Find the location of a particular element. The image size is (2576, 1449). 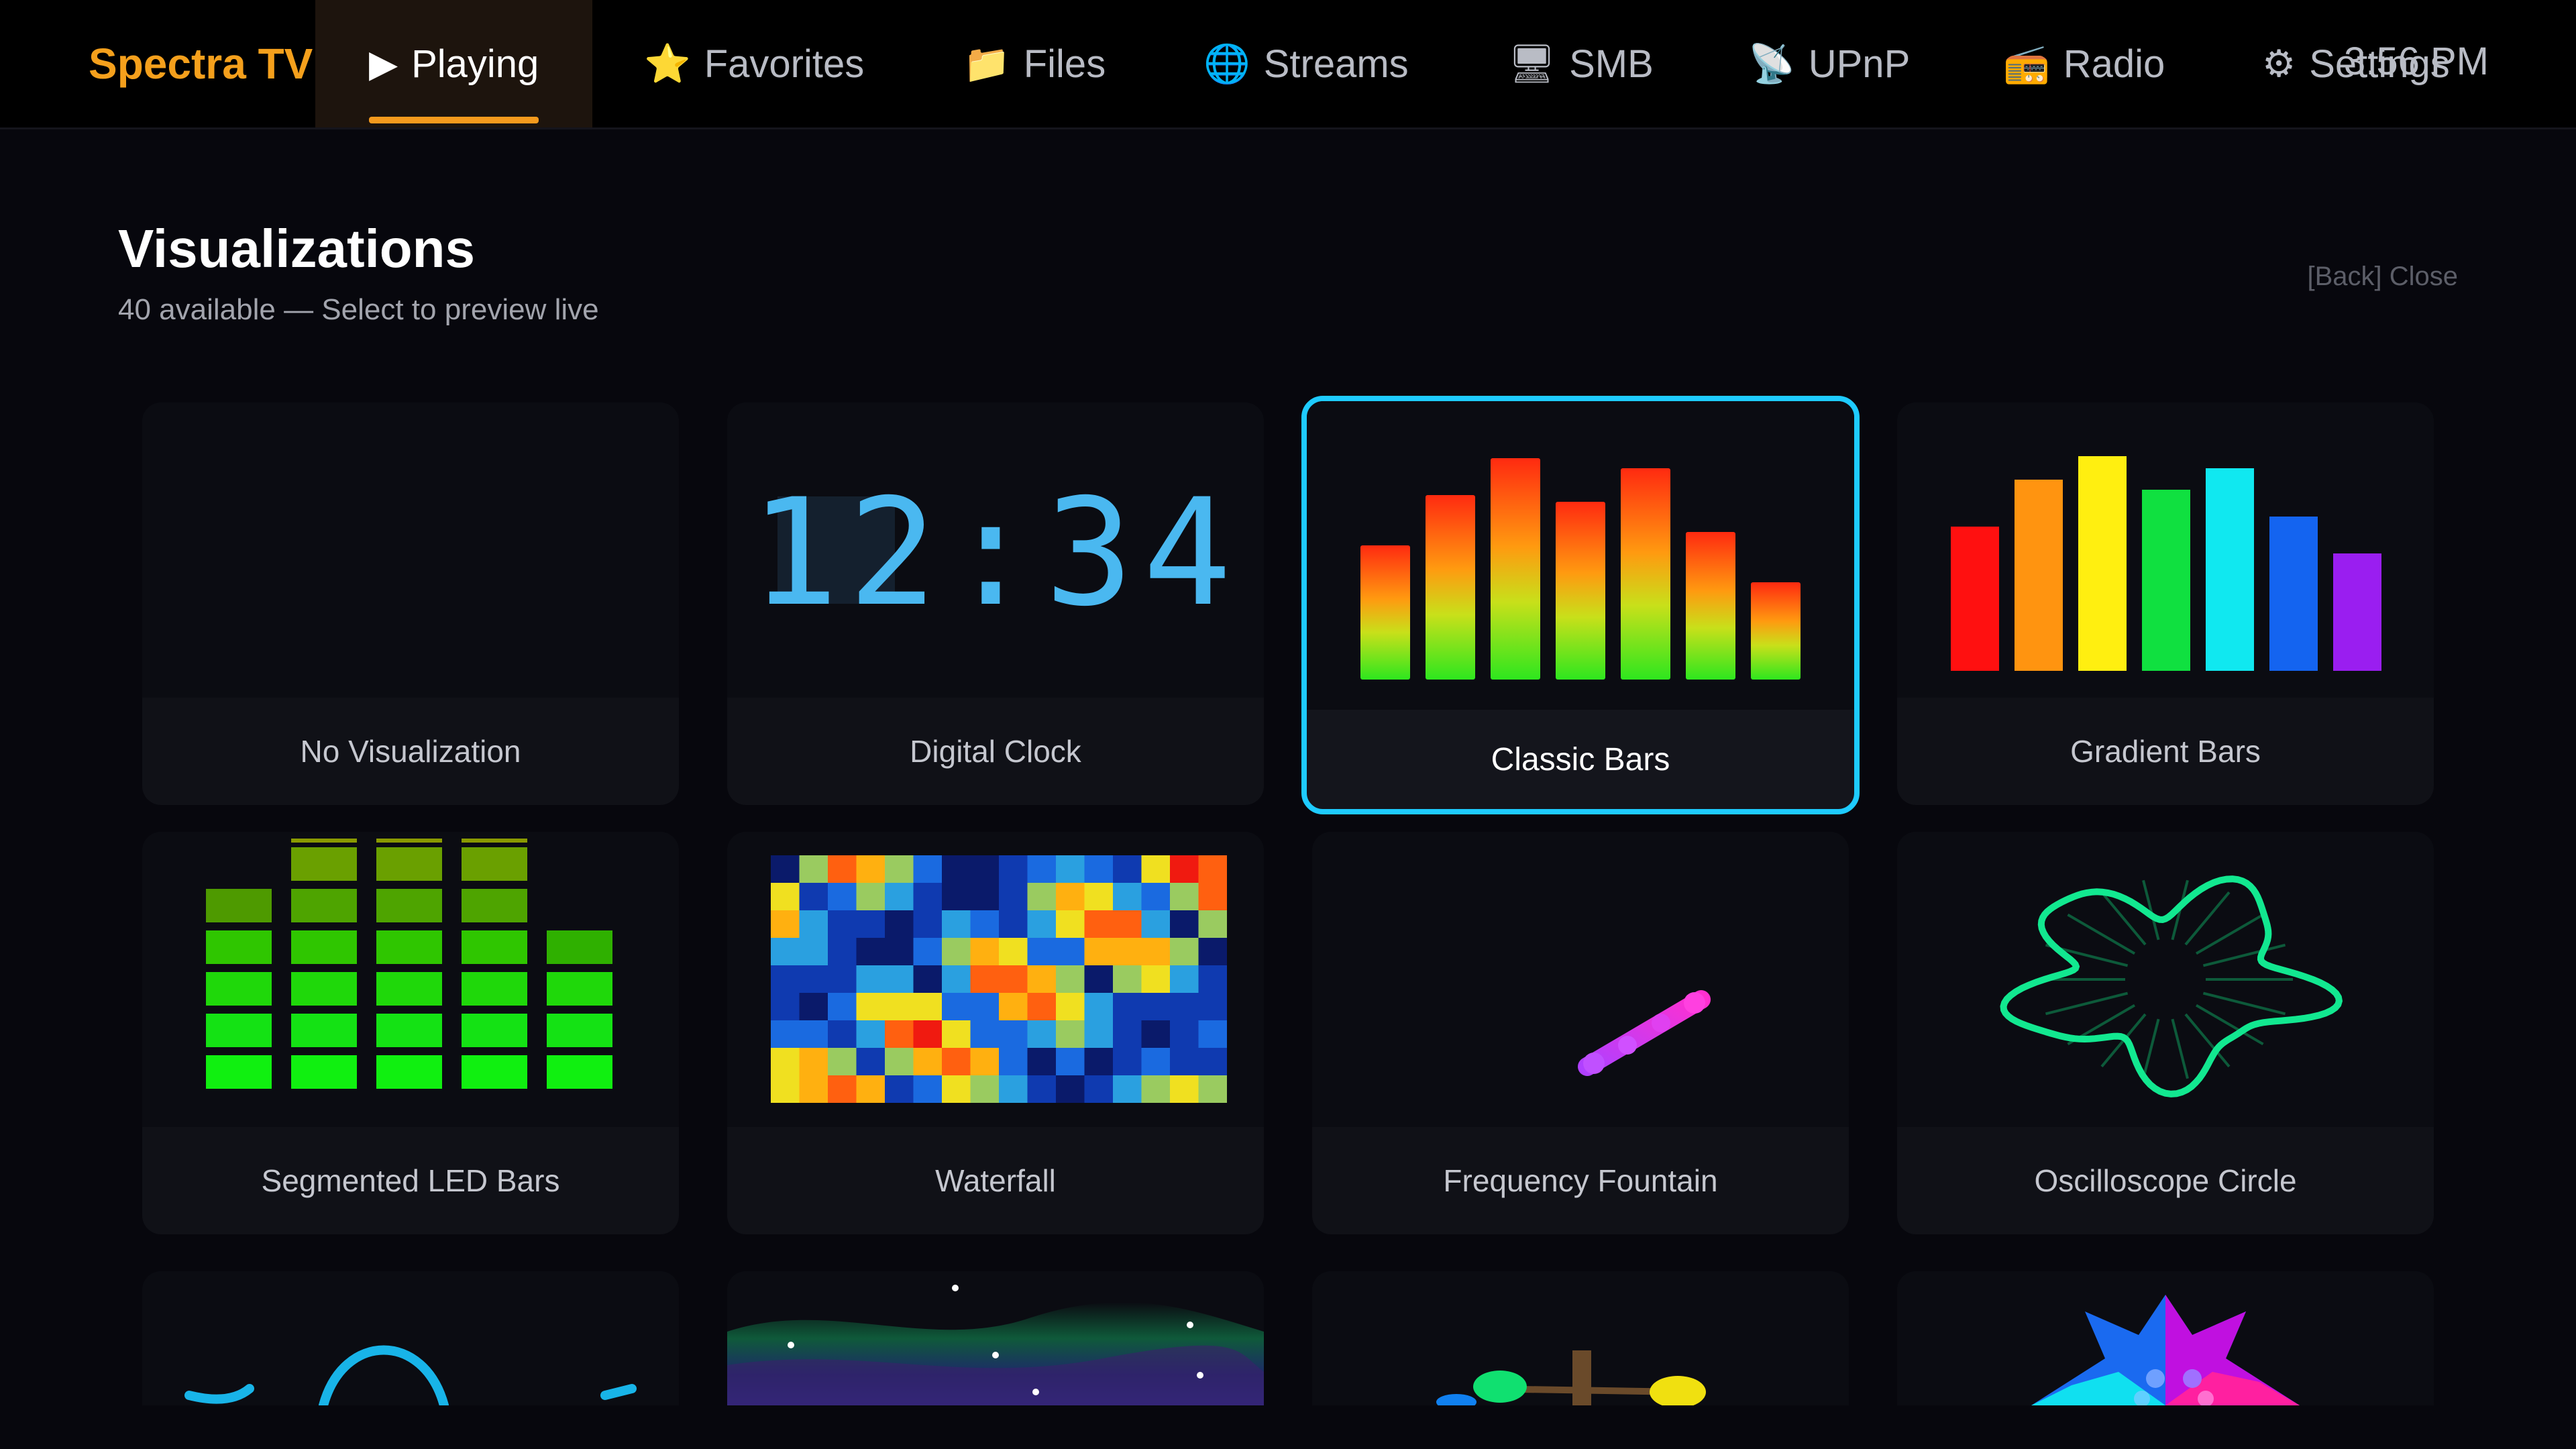

visualization-card-classic-bars: Classic Bars is located at coordinates (1580, 605).